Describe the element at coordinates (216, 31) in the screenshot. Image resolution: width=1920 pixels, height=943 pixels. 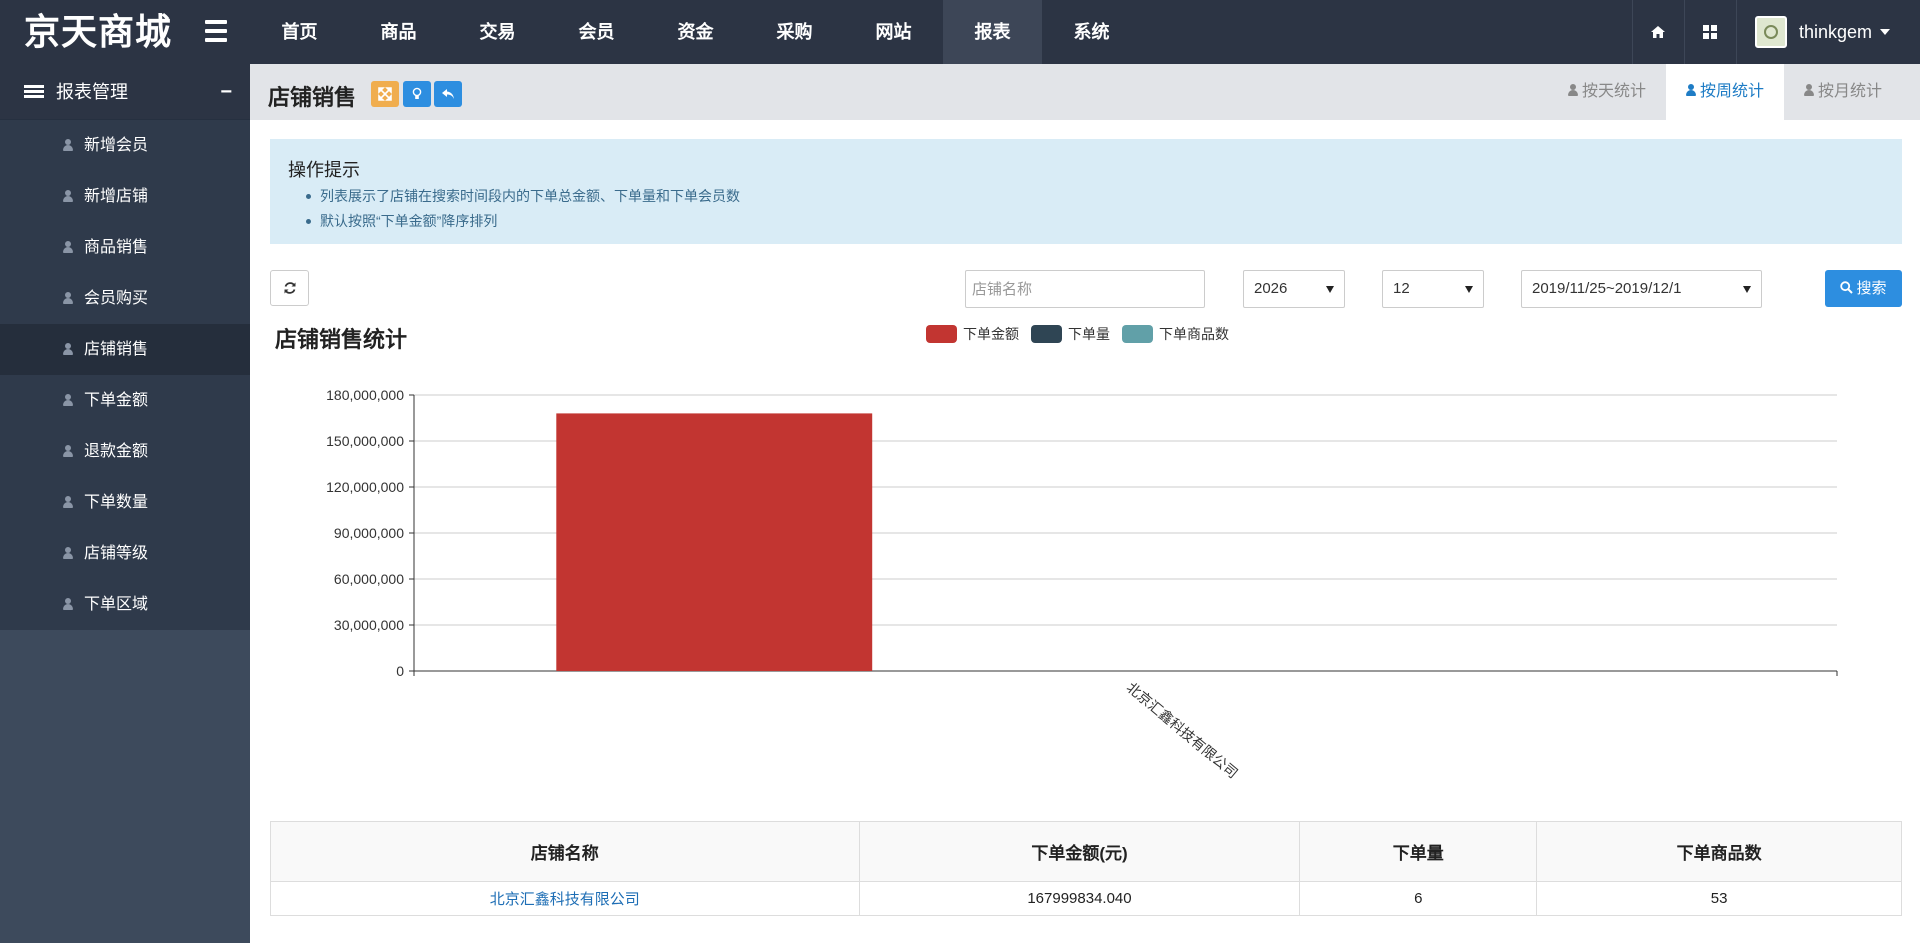
I see `menu-toggle-icon` at that location.